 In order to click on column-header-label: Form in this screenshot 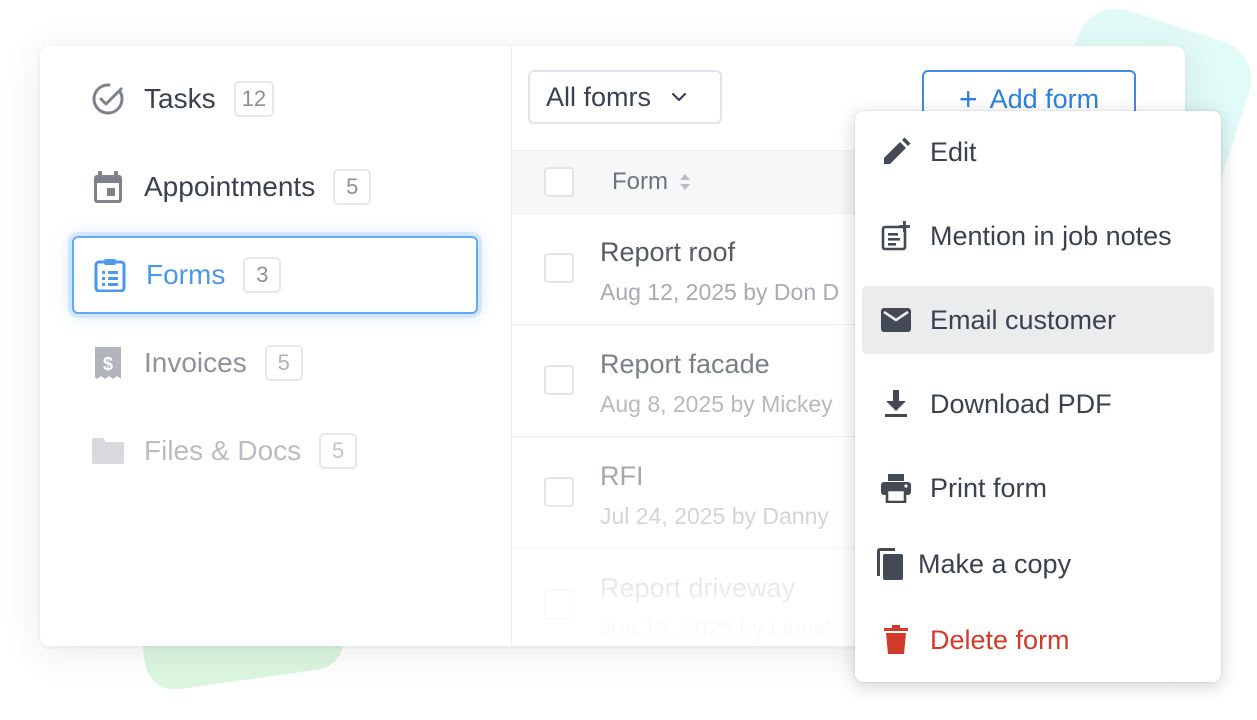, I will do `click(640, 181)`.